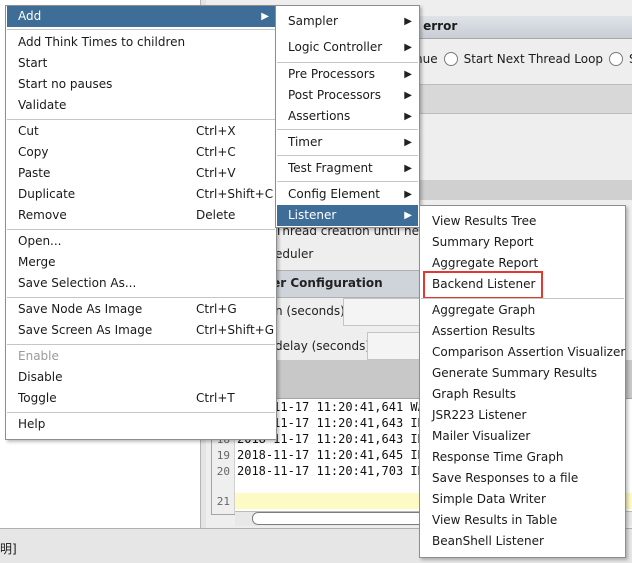 This screenshot has height=563, width=632. I want to click on status-text: 明], so click(8, 549).